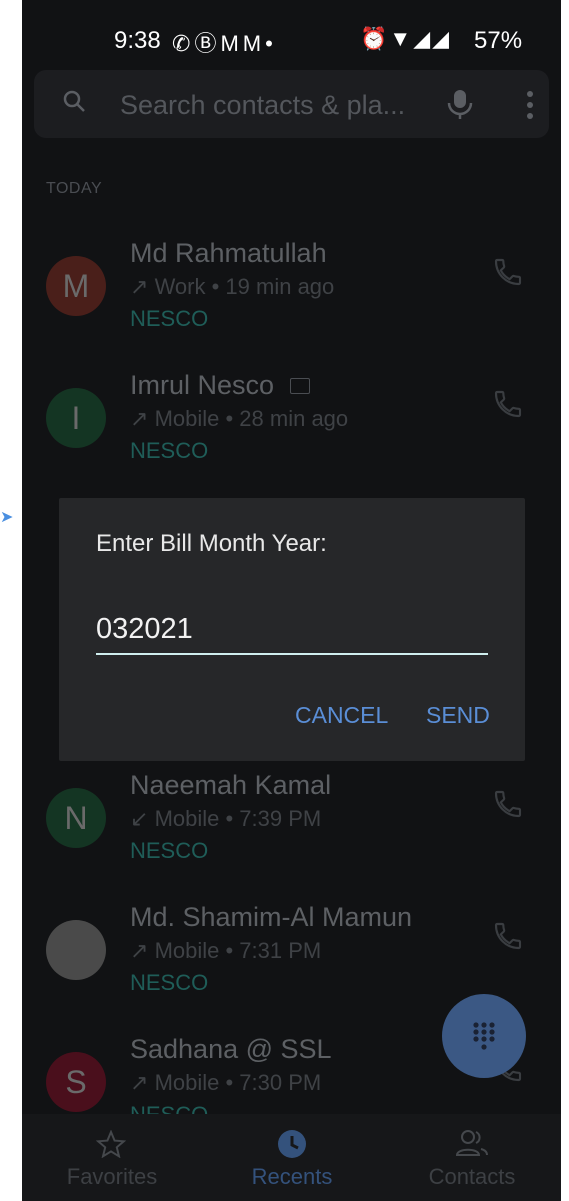 The width and height of the screenshot is (569, 1201). What do you see at coordinates (76, 950) in the screenshot?
I see `contact-avatar` at bounding box center [76, 950].